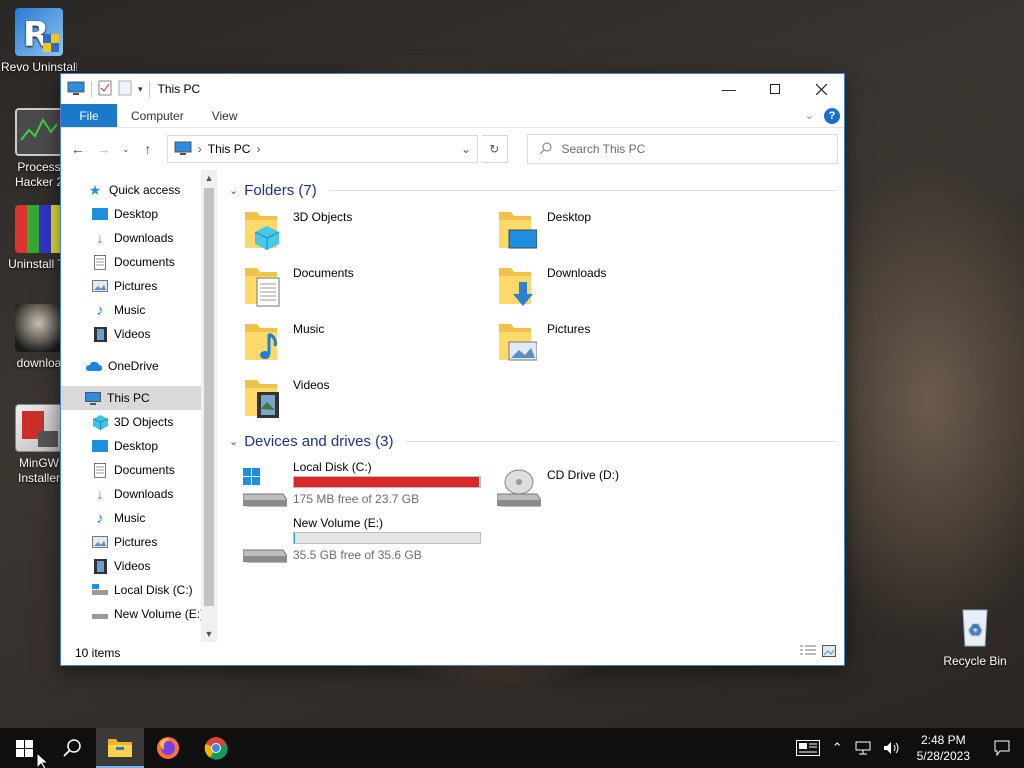 This screenshot has height=768, width=1024. Describe the element at coordinates (39, 132) in the screenshot. I see `process-hacker-icon` at that location.